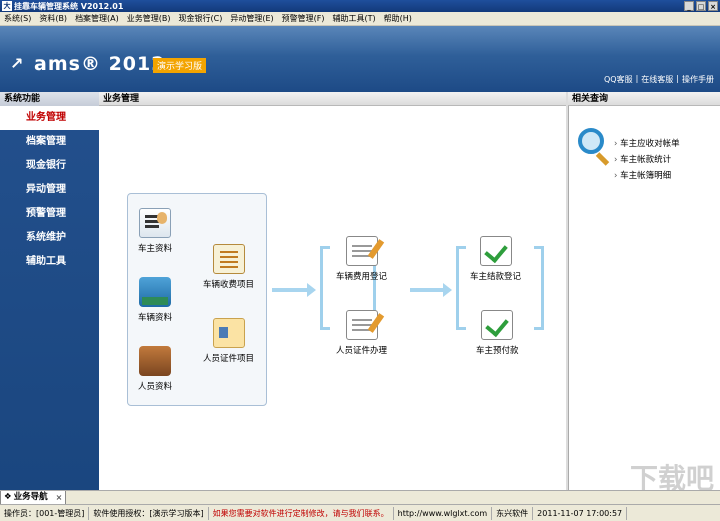 This screenshot has height=521, width=720. What do you see at coordinates (360, 6) in the screenshot?
I see `title-bar: 大 挂靠车辆管理系统 V2012.01 _ □ ×` at bounding box center [360, 6].